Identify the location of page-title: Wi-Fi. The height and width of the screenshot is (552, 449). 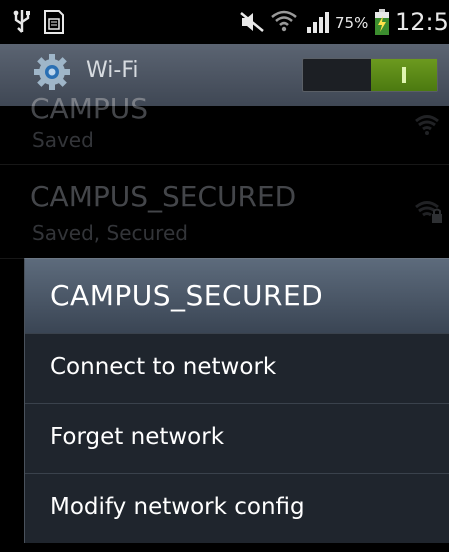
(112, 70).